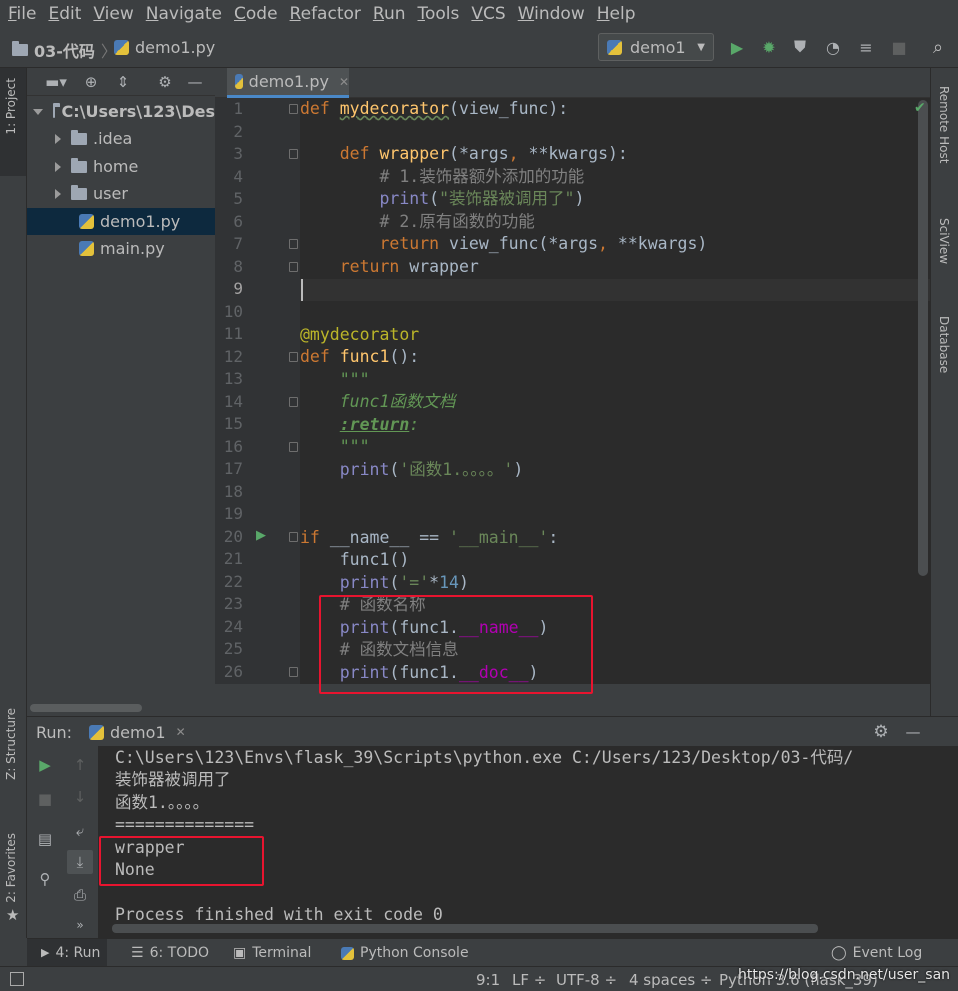  Describe the element at coordinates (80, 765) in the screenshot. I see `arrow-up-icon: ↑` at that location.